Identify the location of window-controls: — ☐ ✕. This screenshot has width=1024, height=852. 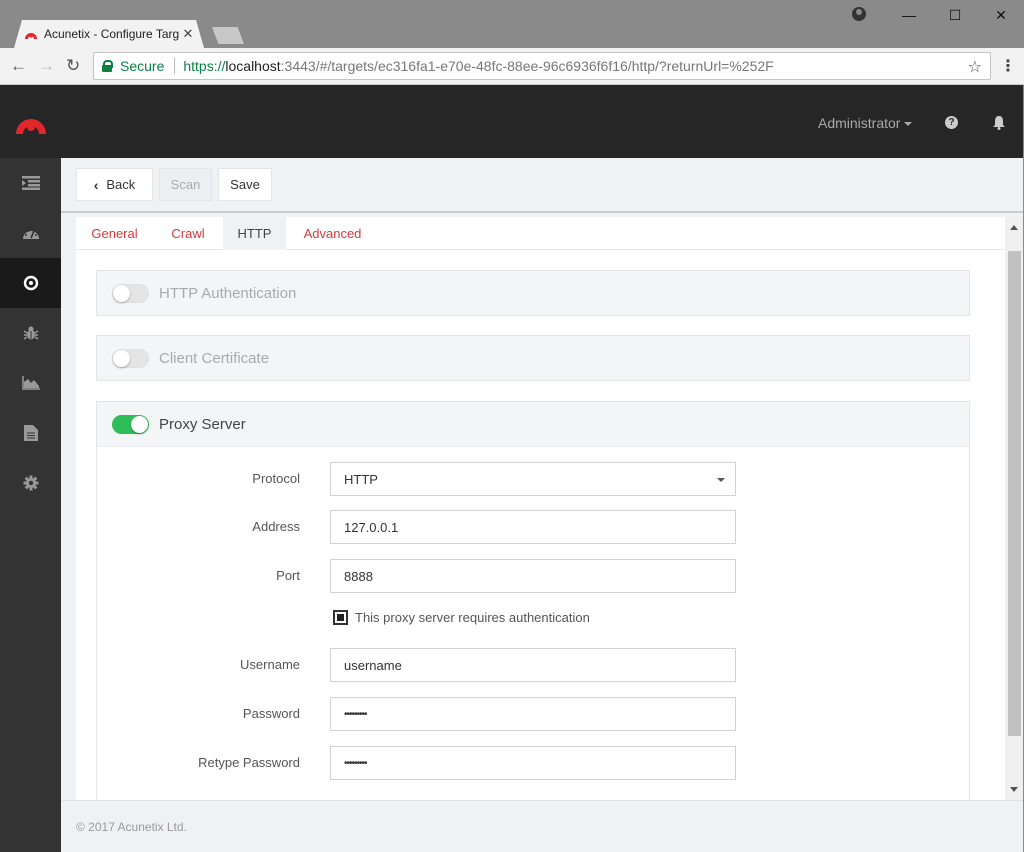
(955, 15).